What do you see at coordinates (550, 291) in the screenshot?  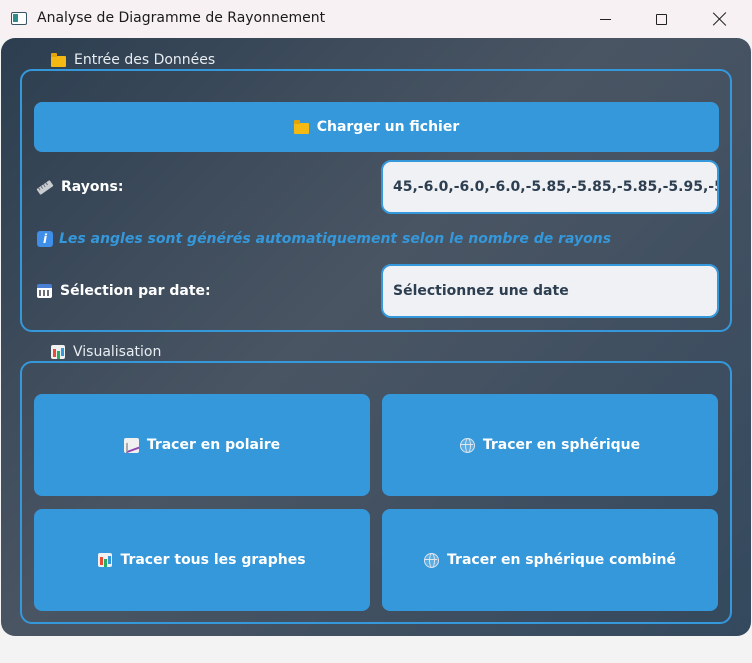 I see `date-select-input: Sélectionnez une date` at bounding box center [550, 291].